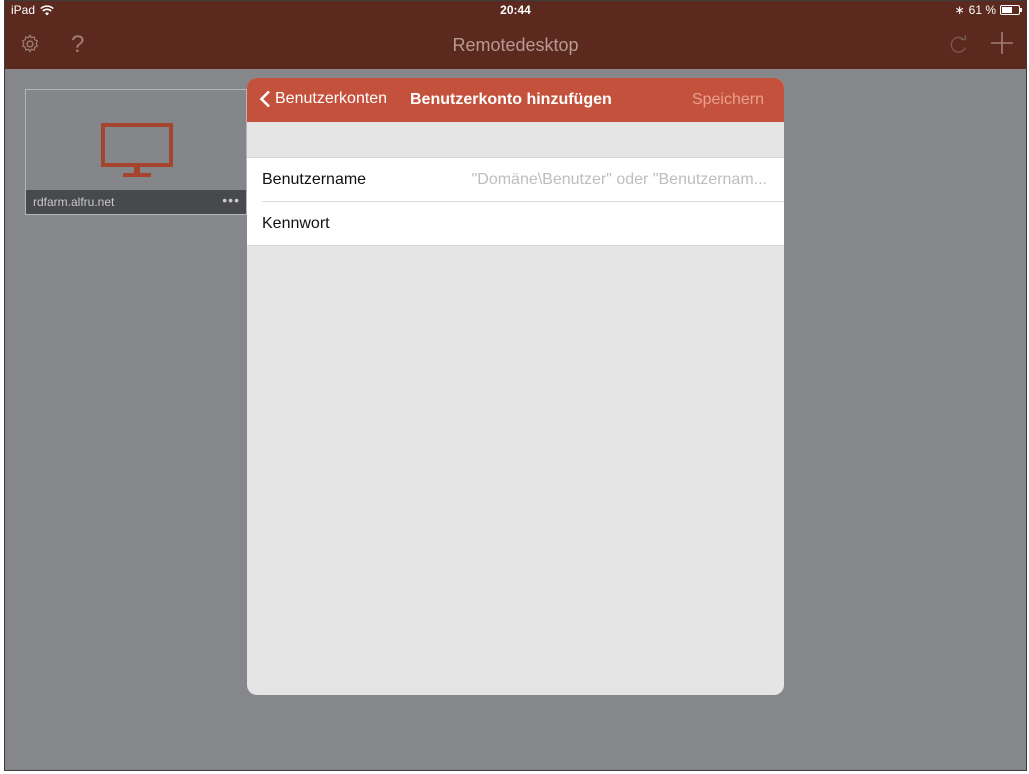 The image size is (1029, 774). Describe the element at coordinates (264, 99) in the screenshot. I see `chevron-left-icon` at that location.